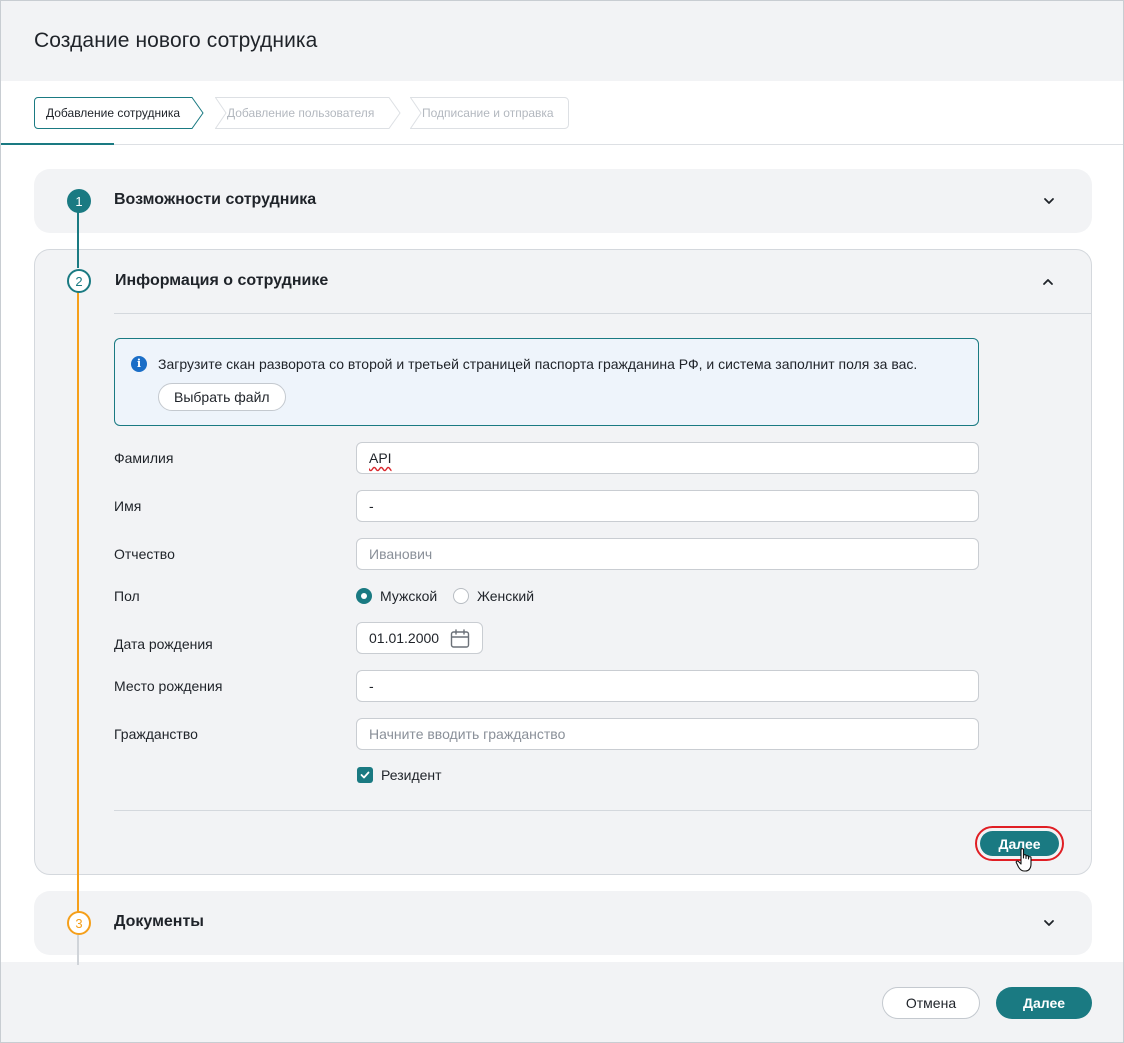  Describe the element at coordinates (506, 596) in the screenshot. I see `radio-label: Женский` at that location.